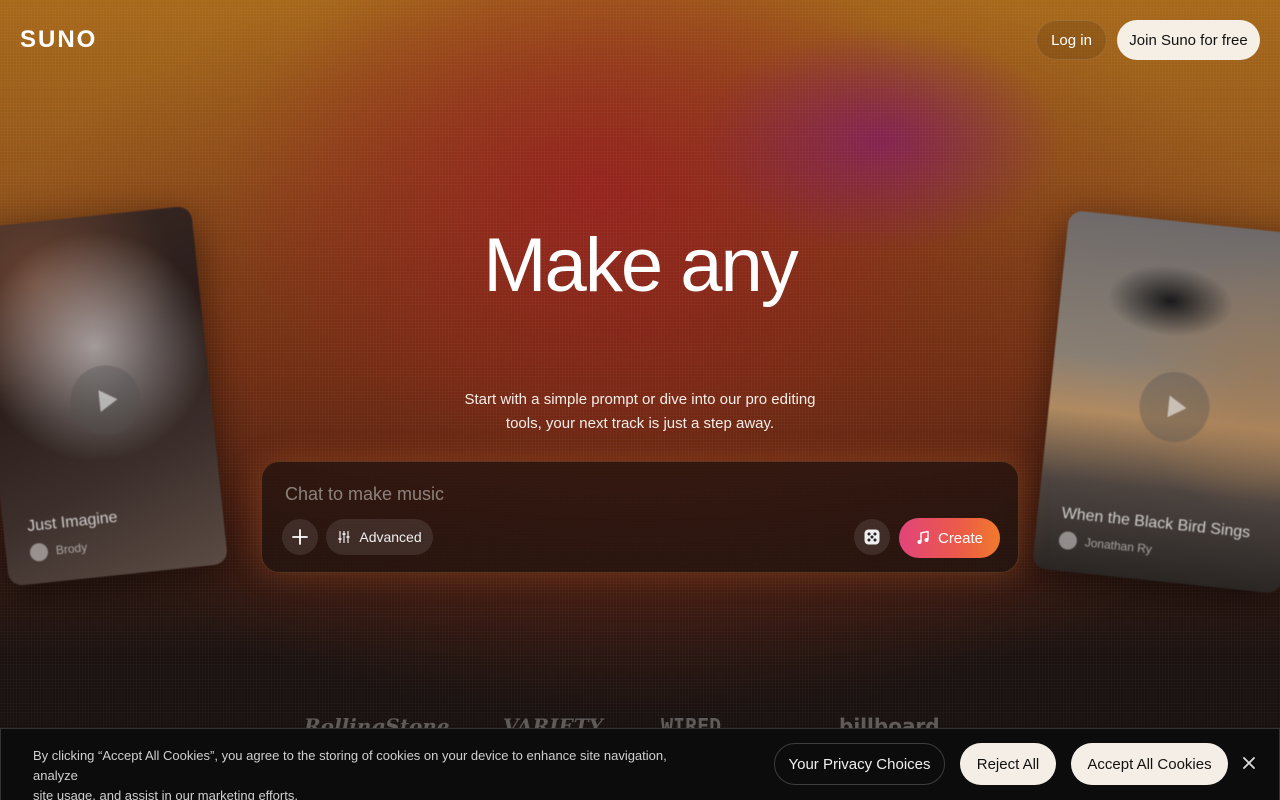  Describe the element at coordinates (859, 764) in the screenshot. I see `privacy-choices-button: Your Privacy Choices` at that location.